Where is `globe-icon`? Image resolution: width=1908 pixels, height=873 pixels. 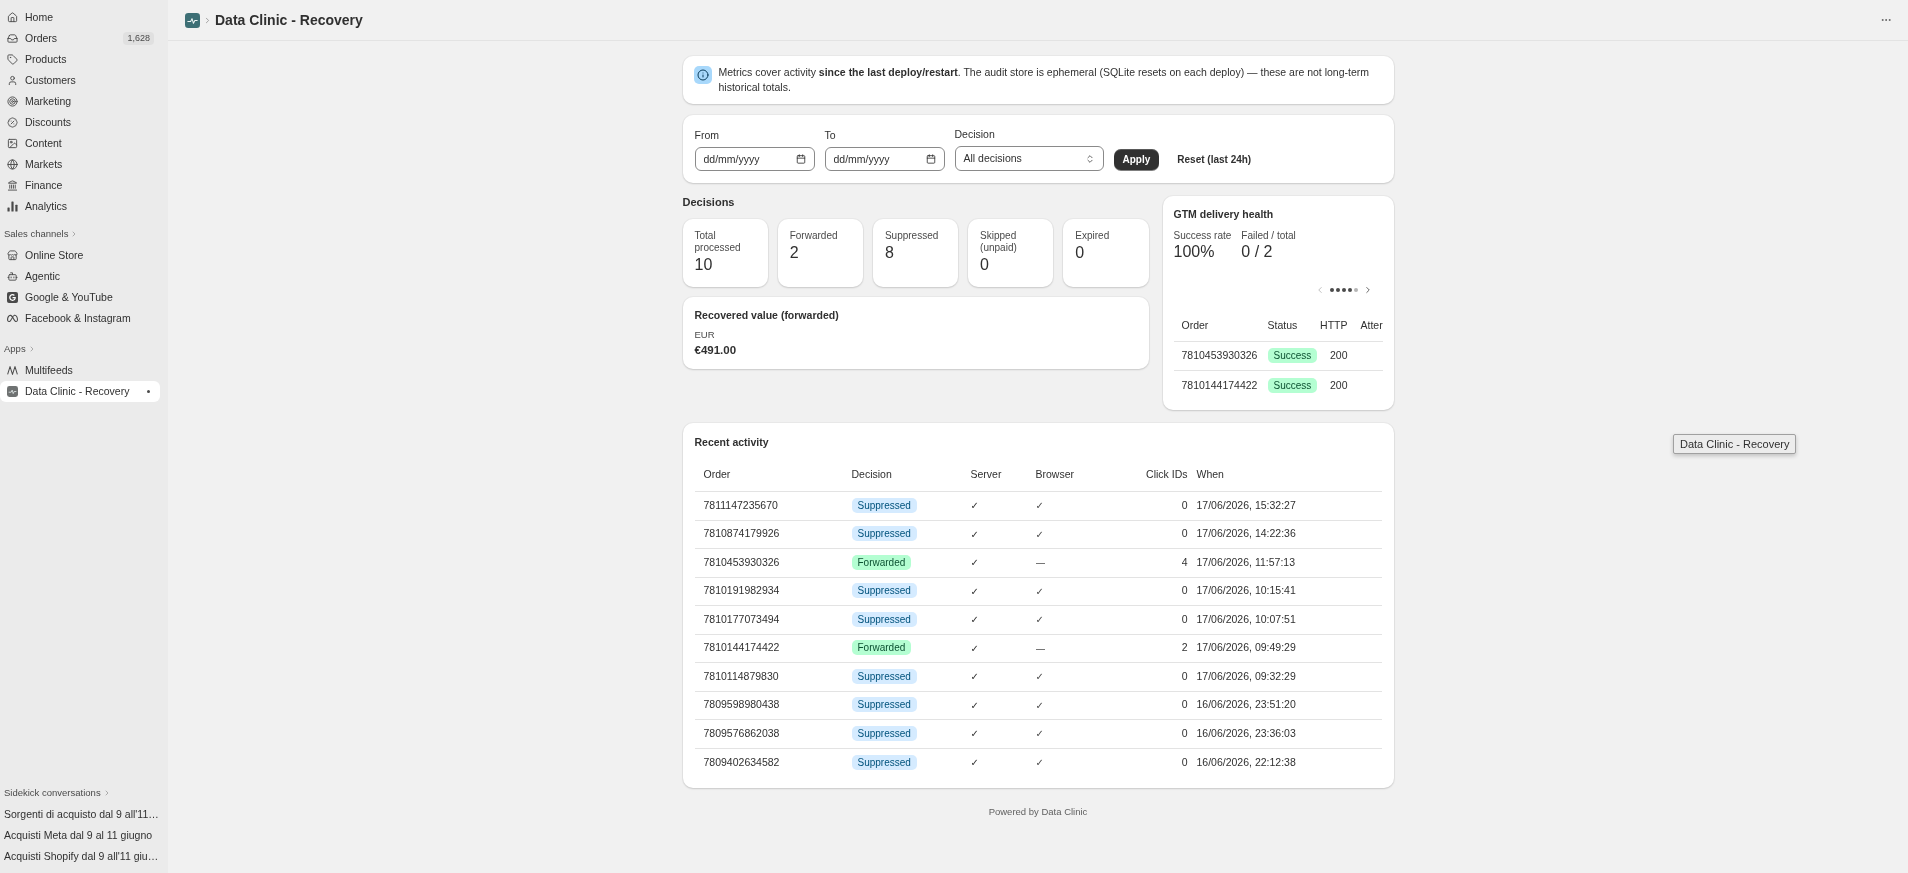 globe-icon is located at coordinates (12, 164).